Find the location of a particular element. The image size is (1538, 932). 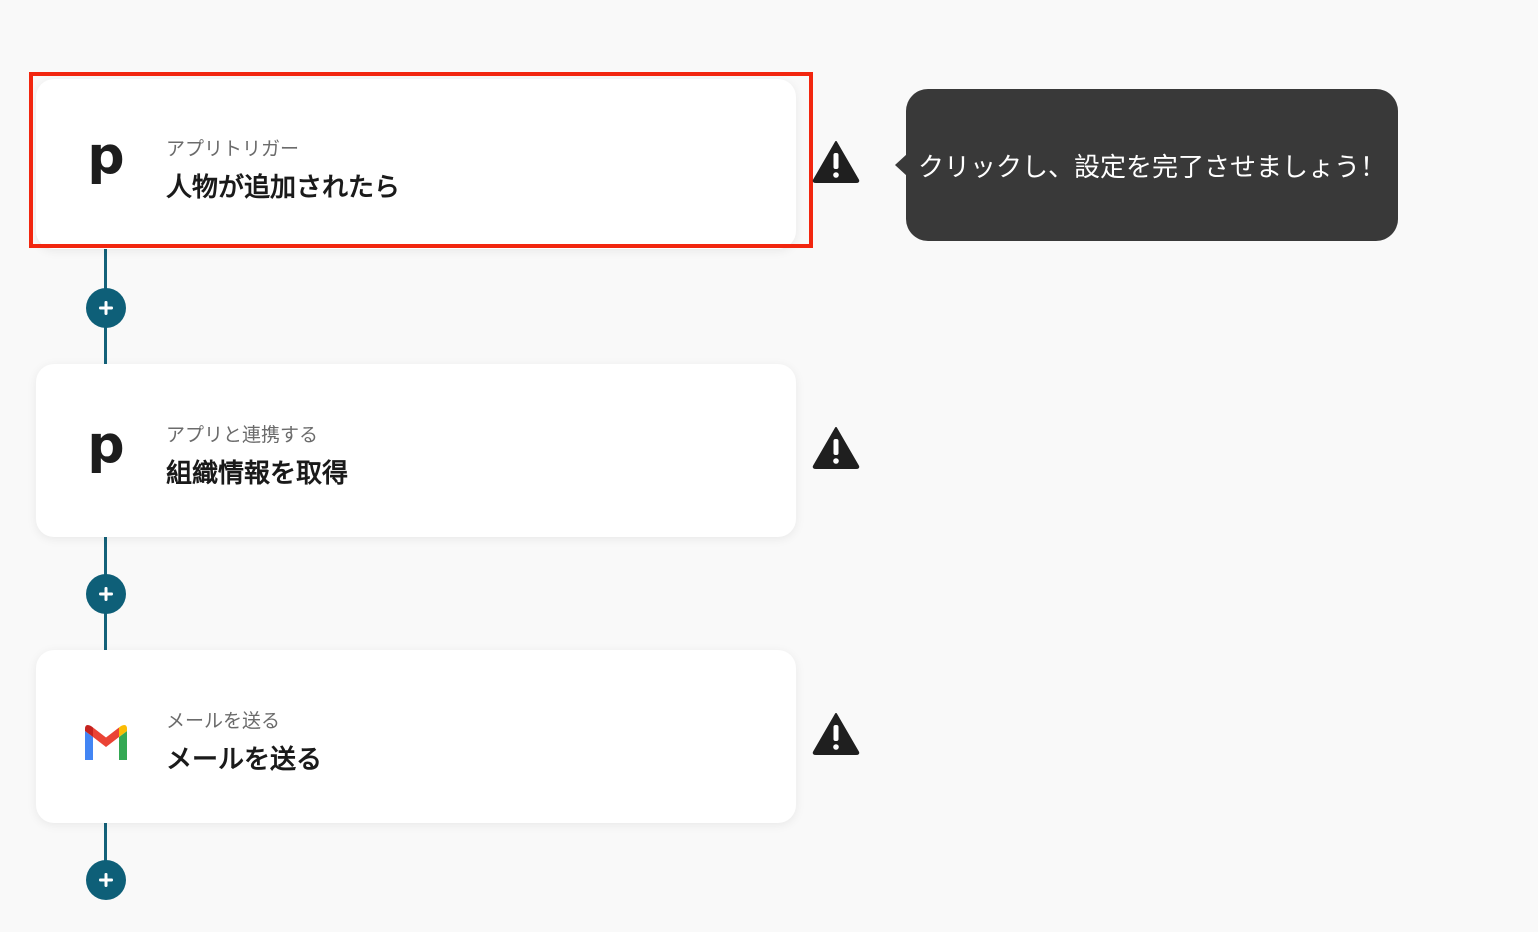

step-subtitle: アプリトリガー is located at coordinates (233, 149).